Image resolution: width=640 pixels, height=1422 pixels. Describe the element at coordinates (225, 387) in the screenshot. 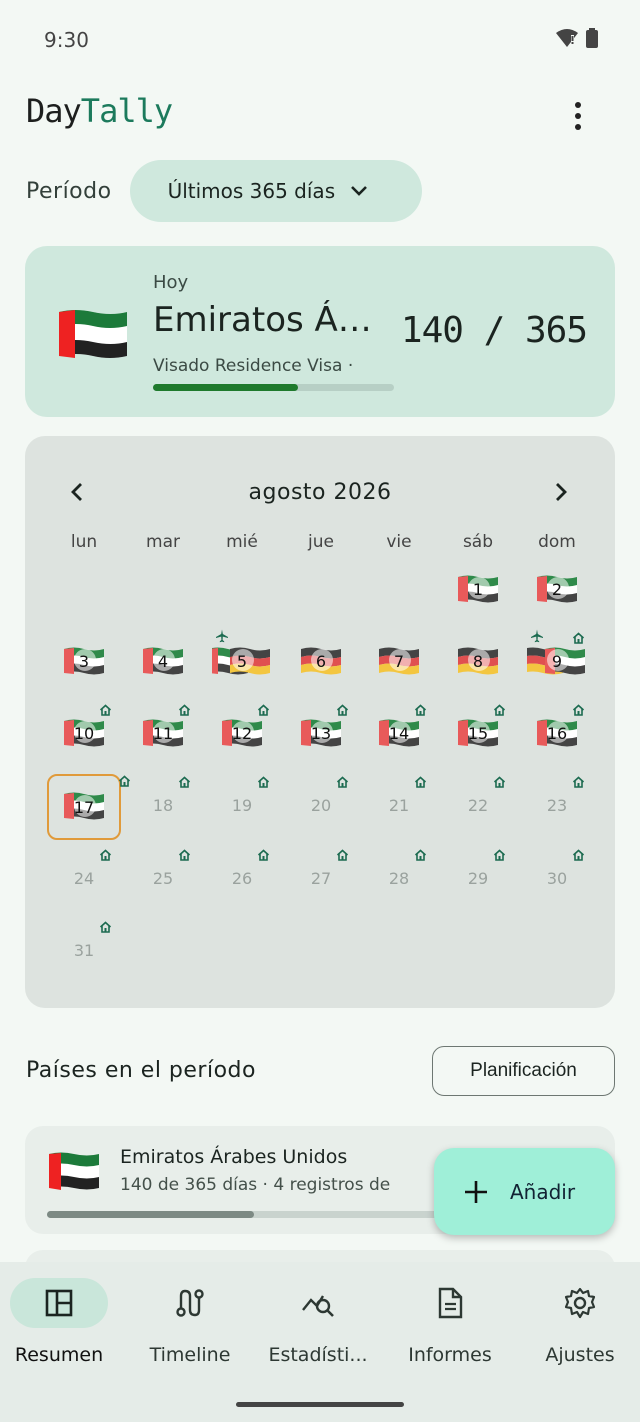

I see `today-progress-fill` at that location.